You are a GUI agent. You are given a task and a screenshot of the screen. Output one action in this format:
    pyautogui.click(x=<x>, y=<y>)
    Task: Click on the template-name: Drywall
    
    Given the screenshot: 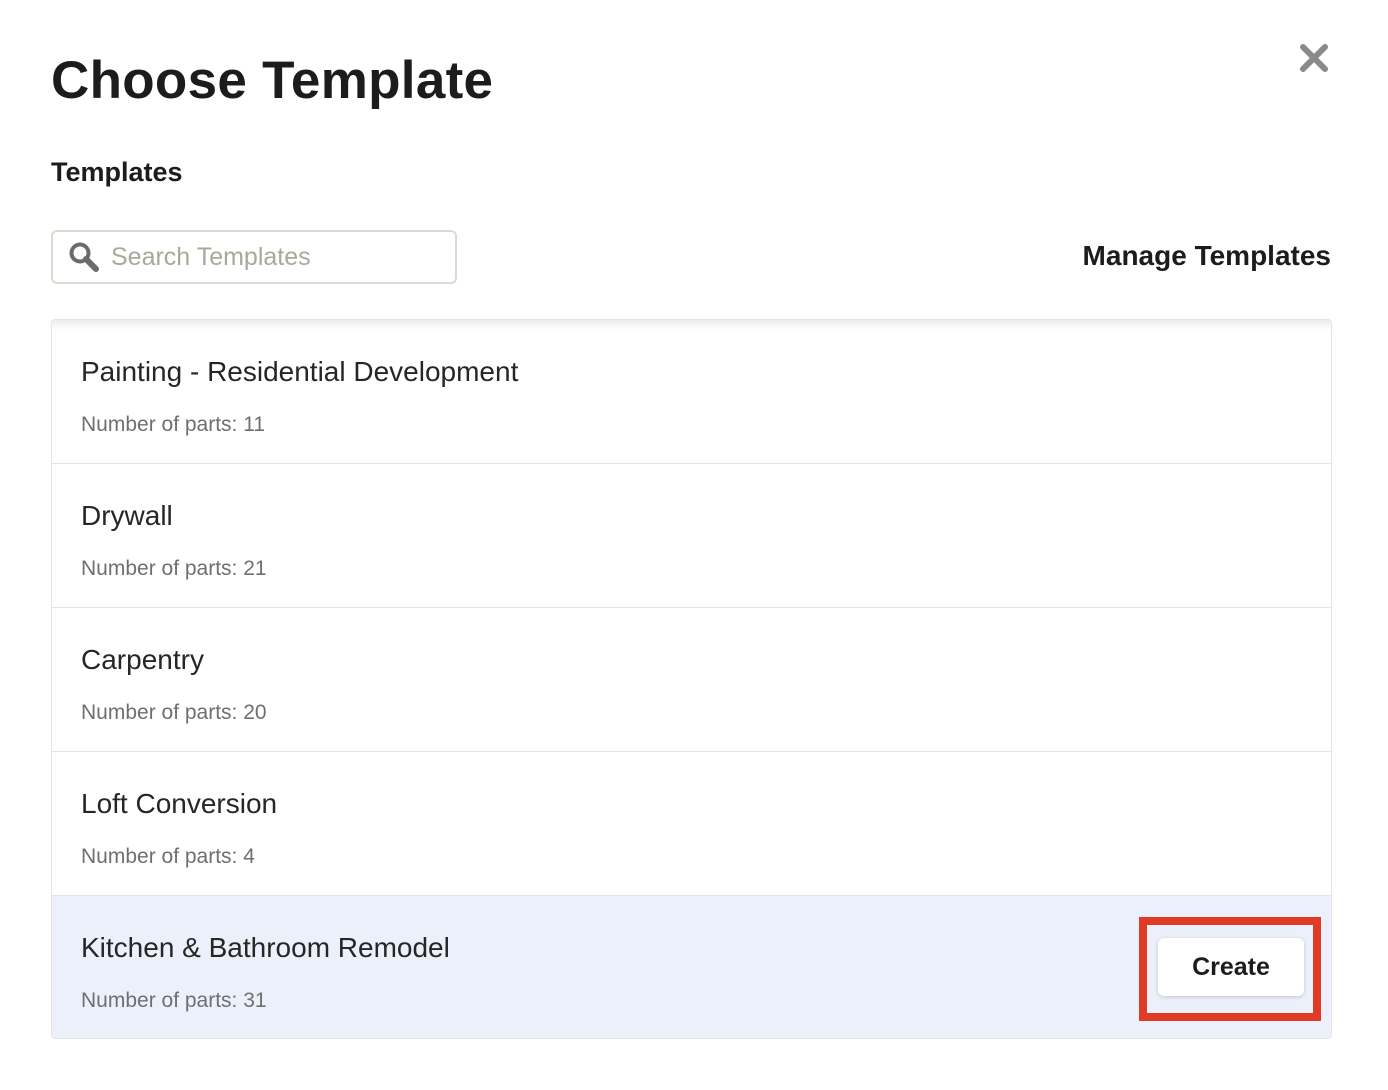 What is the action you would take?
    pyautogui.click(x=127, y=515)
    